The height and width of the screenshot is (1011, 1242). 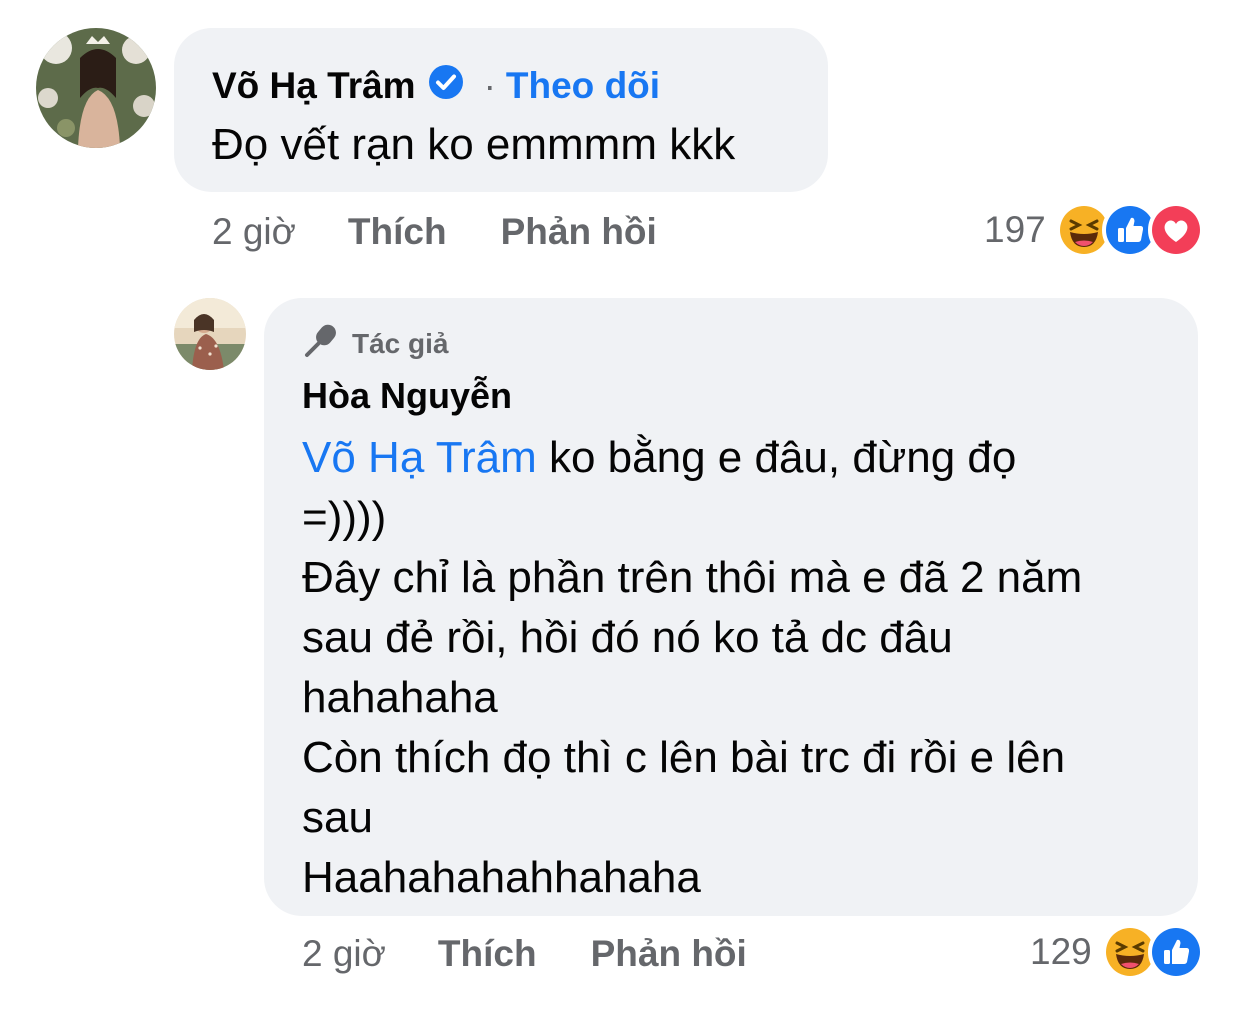 What do you see at coordinates (314, 86) in the screenshot?
I see `comment-author-name: Võ Hạ Trâm` at bounding box center [314, 86].